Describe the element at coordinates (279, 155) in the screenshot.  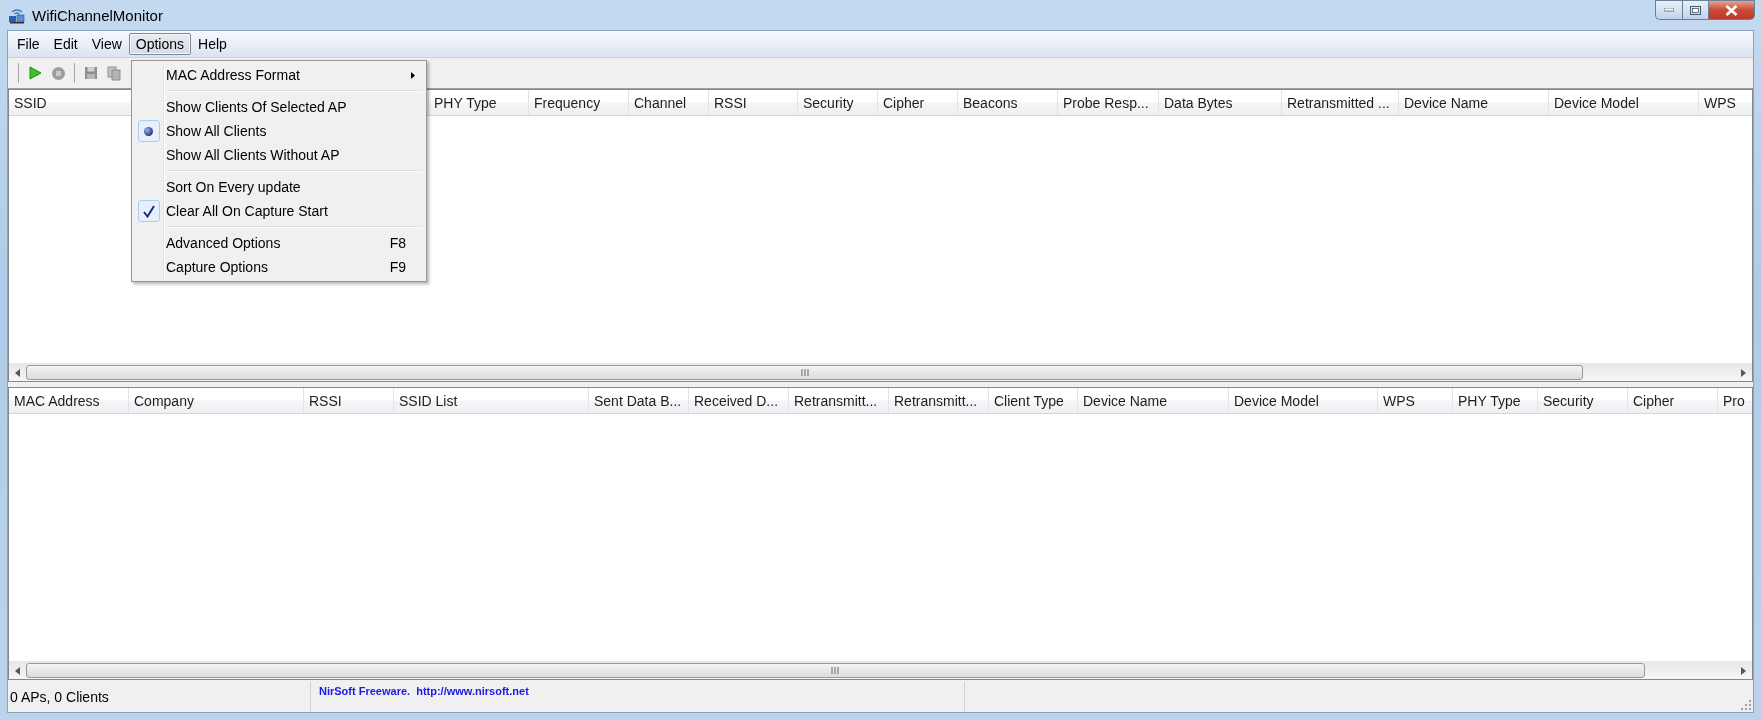
I see `menu-item: Show All Clients Without AP` at that location.